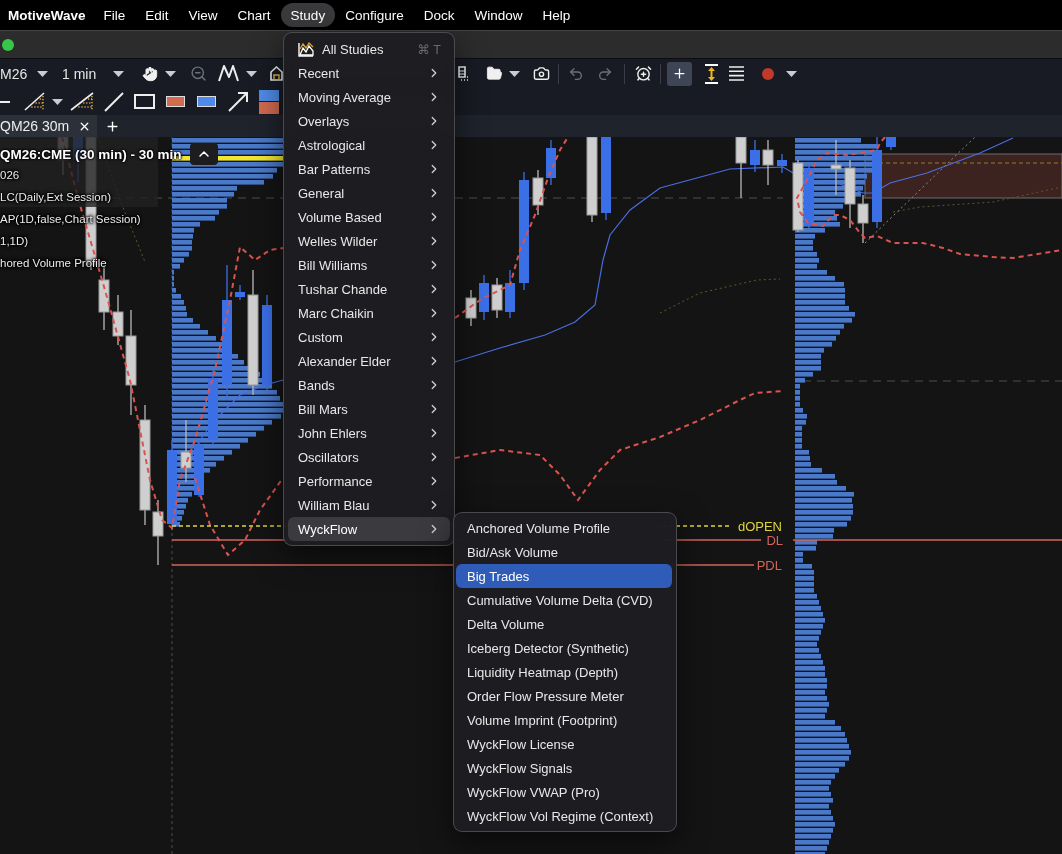 This screenshot has width=1062, height=854. Describe the element at coordinates (369, 409) in the screenshot. I see `menu-item: Bill Mars` at that location.